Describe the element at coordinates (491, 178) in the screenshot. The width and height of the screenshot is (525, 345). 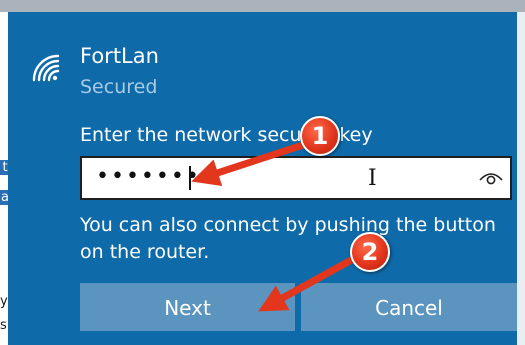
I see `eye-icon` at that location.